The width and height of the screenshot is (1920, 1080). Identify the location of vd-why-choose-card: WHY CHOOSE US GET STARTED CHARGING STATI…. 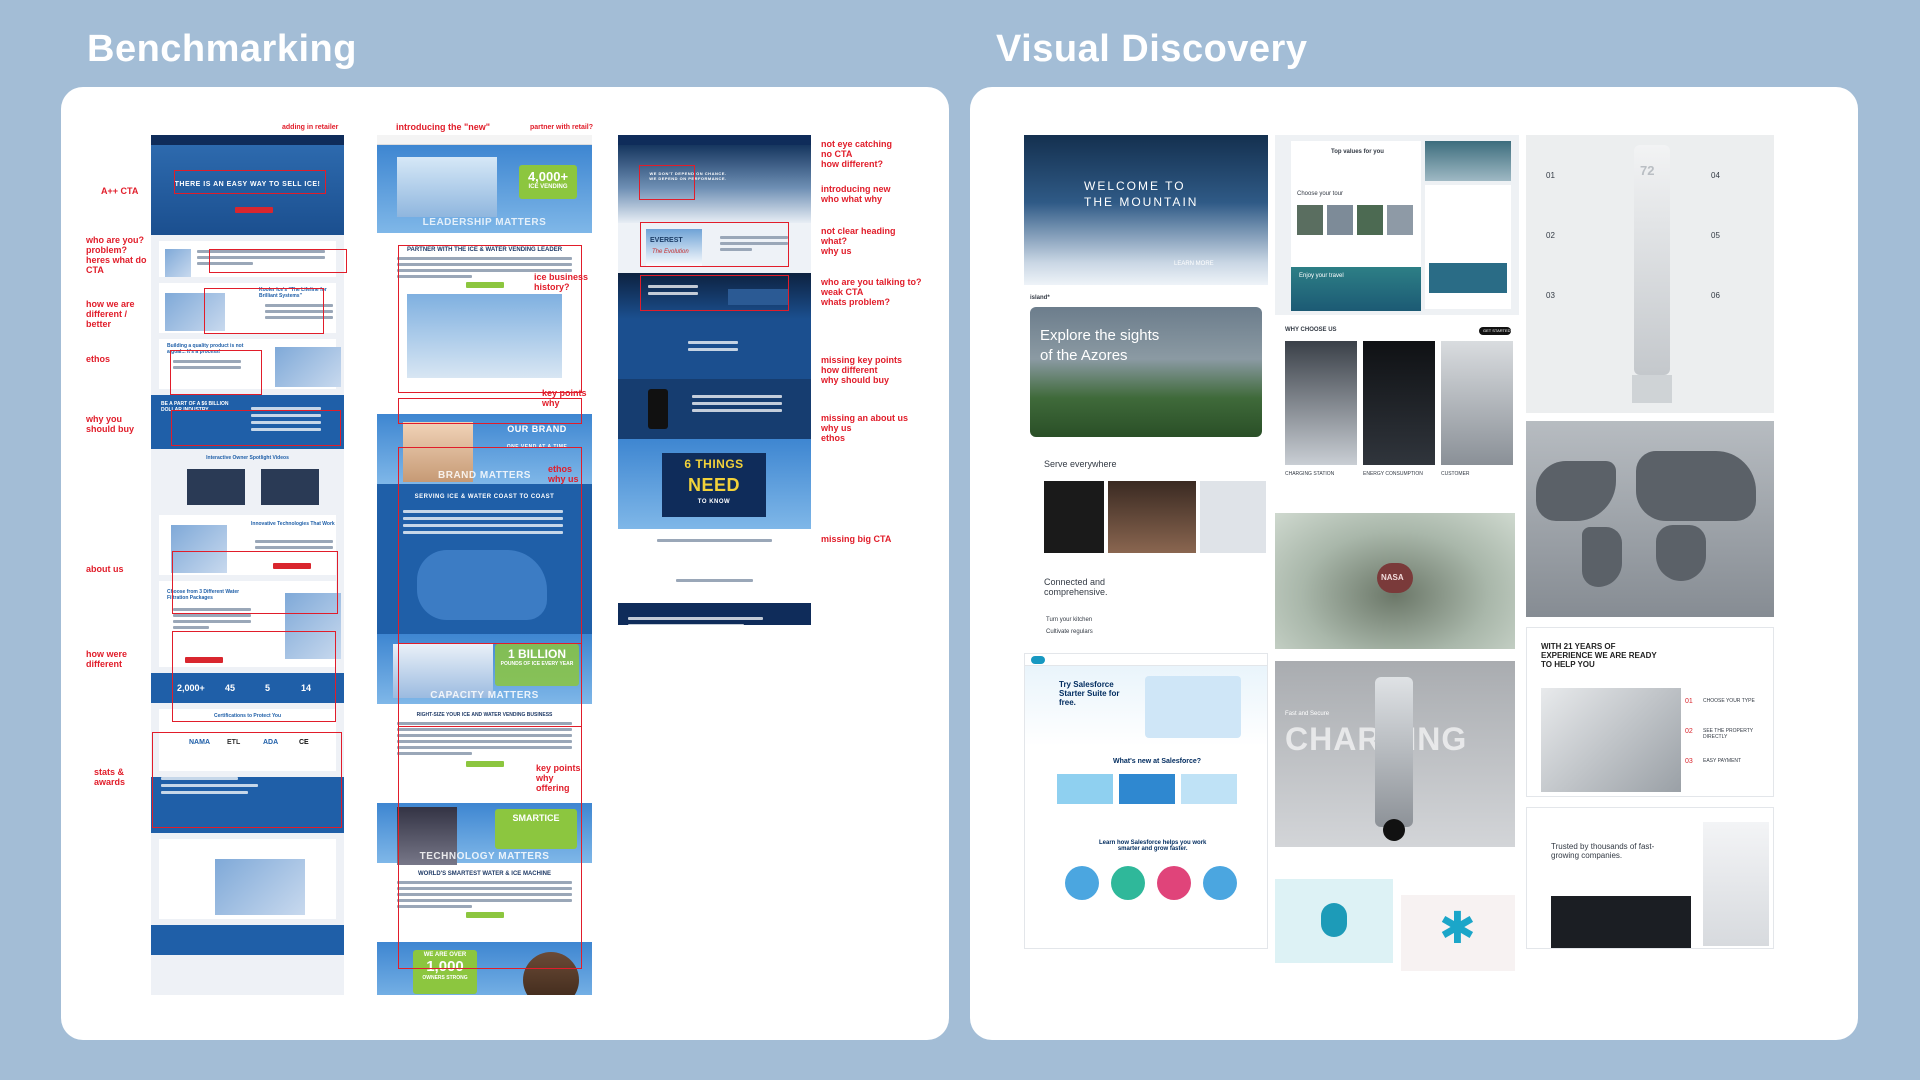
(1397, 411).